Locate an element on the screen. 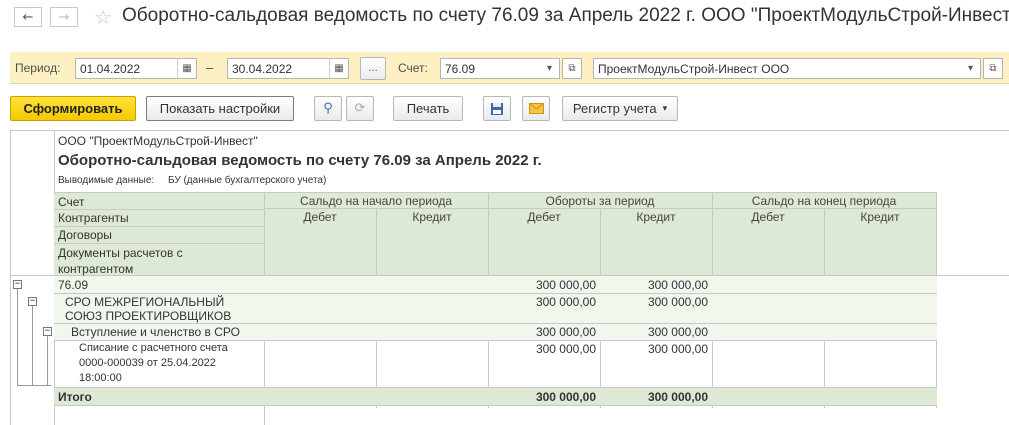  header-docs-line1: Документы расчетов с is located at coordinates (120, 253).